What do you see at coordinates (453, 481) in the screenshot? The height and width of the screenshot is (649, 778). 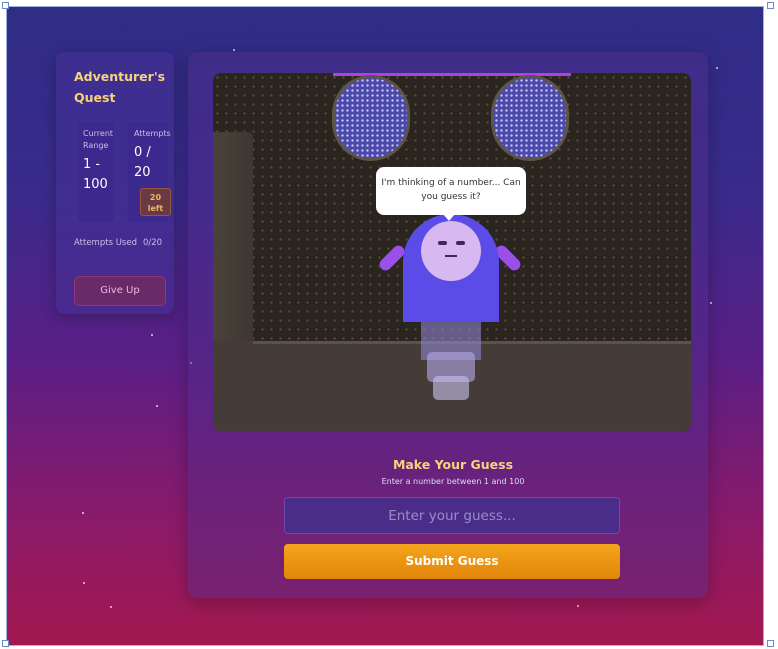 I see `guess-hint: Enter a number between 1 and 100` at bounding box center [453, 481].